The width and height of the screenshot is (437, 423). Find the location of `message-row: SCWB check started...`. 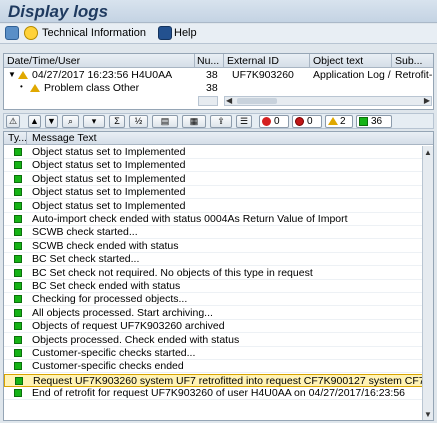

message-row: SCWB check started... is located at coordinates (218, 233).